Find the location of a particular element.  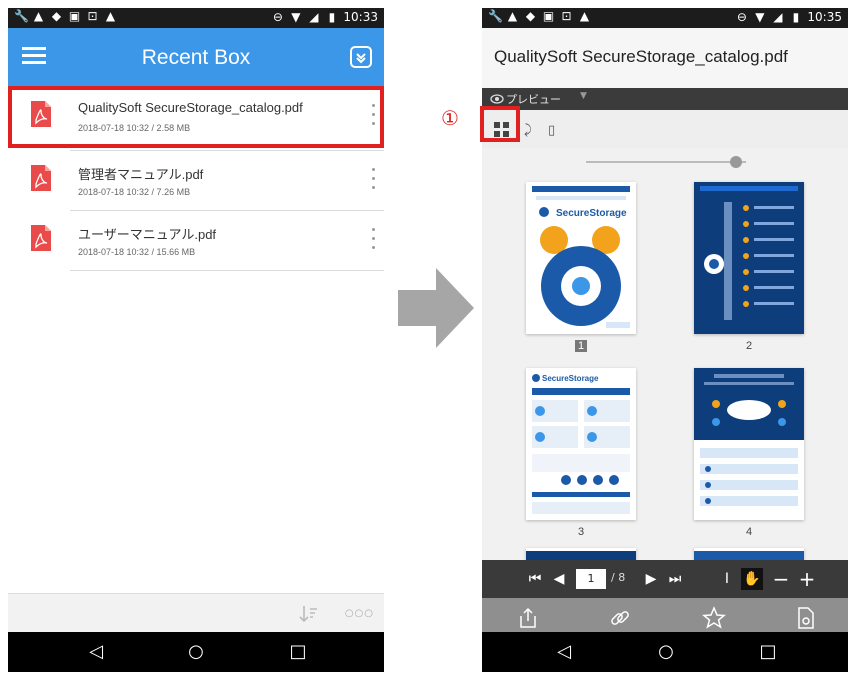

rotate-icon: ⤸ is located at coordinates (528, 130).